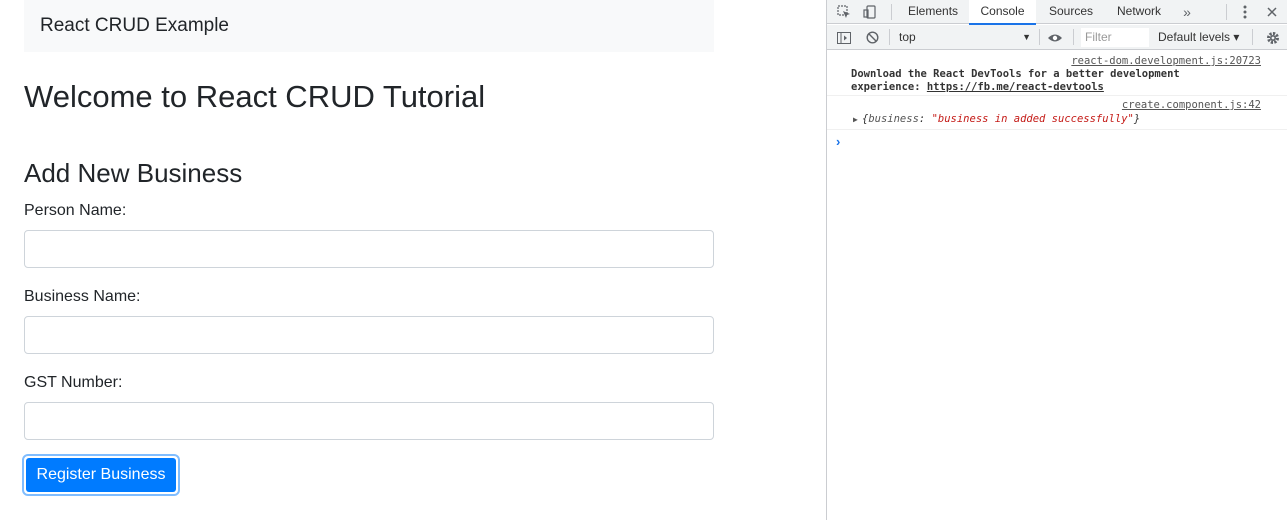 This screenshot has height=520, width=1287. What do you see at coordinates (1002, 12) in the screenshot?
I see `tab-console: Console` at bounding box center [1002, 12].